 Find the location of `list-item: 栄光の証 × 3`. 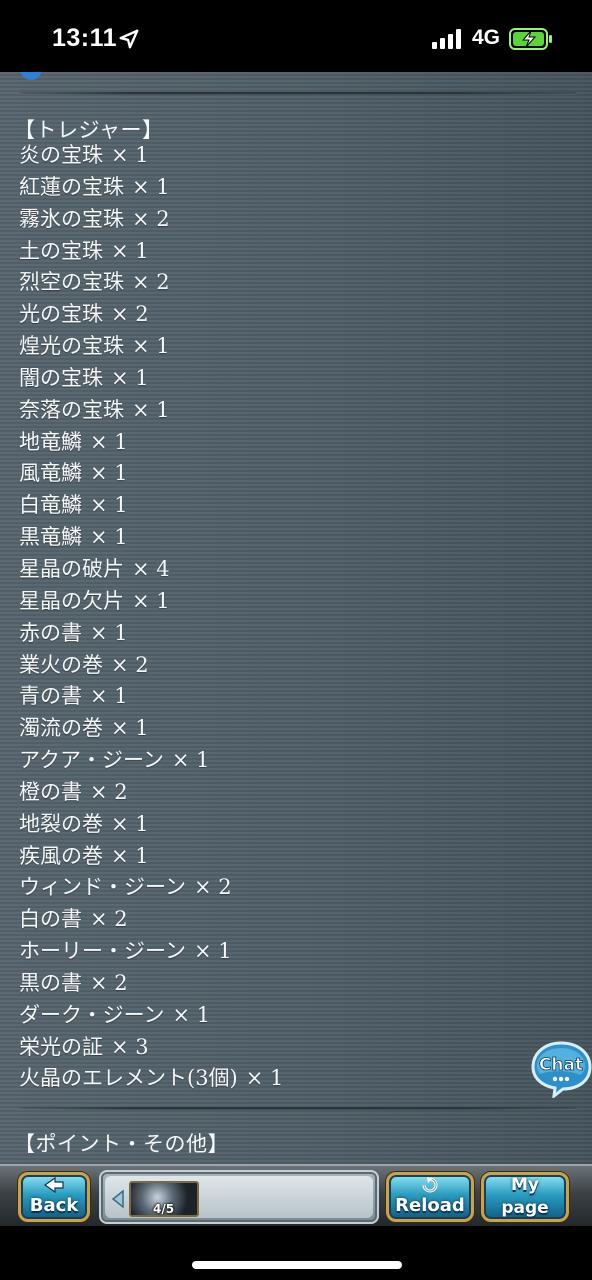

list-item: 栄光の証 × 3 is located at coordinates (84, 1046).